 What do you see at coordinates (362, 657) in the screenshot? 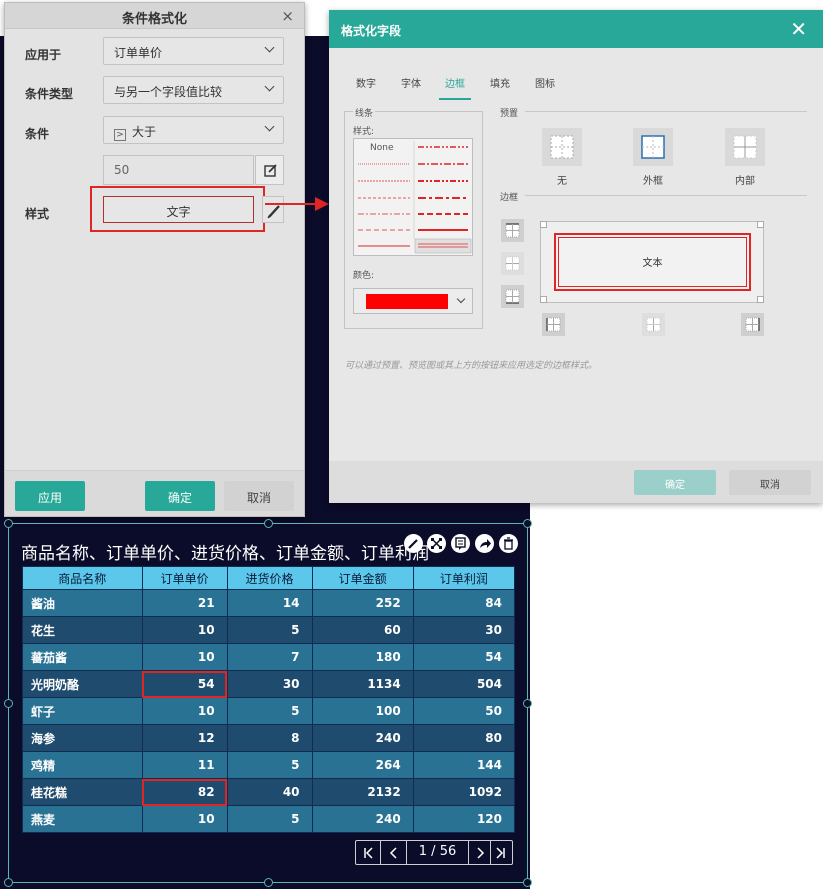
I see `table-cell: 180` at bounding box center [362, 657].